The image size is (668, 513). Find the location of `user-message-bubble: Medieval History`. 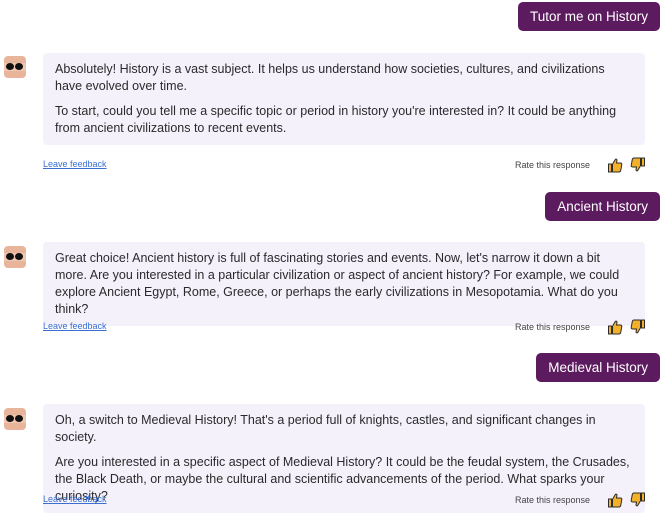

user-message-bubble: Medieval History is located at coordinates (598, 367).